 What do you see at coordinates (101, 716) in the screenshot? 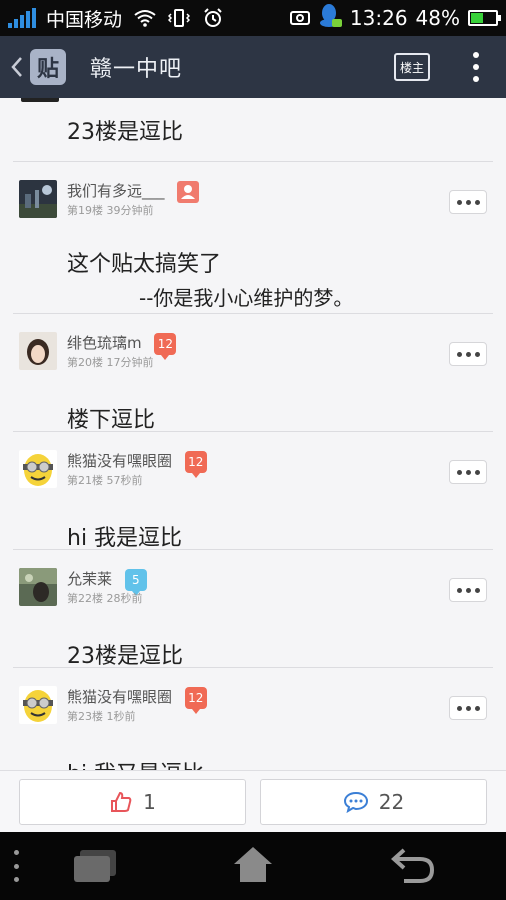
I see `post-meta: 第23楼 1秒前` at bounding box center [101, 716].